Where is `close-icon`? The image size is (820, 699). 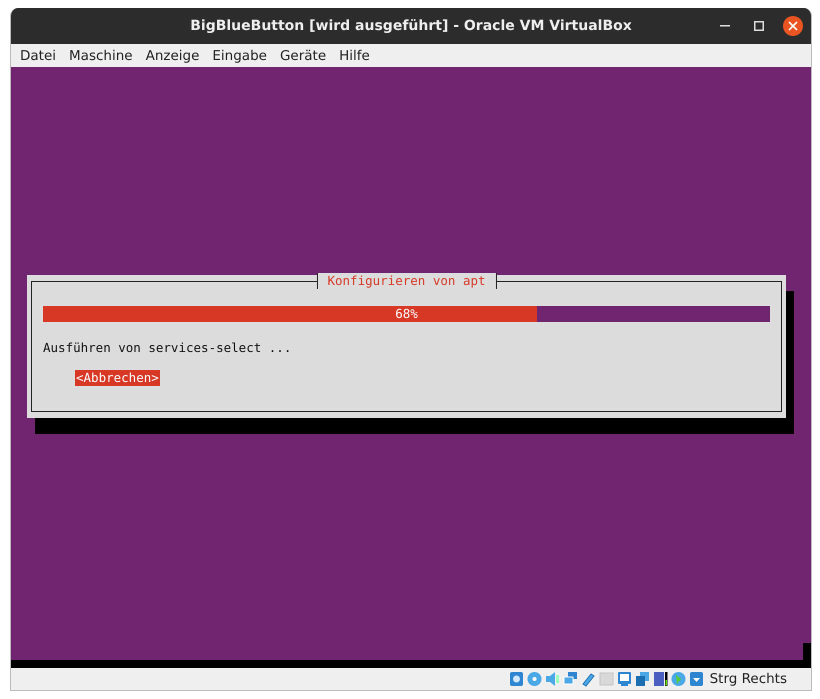 close-icon is located at coordinates (793, 26).